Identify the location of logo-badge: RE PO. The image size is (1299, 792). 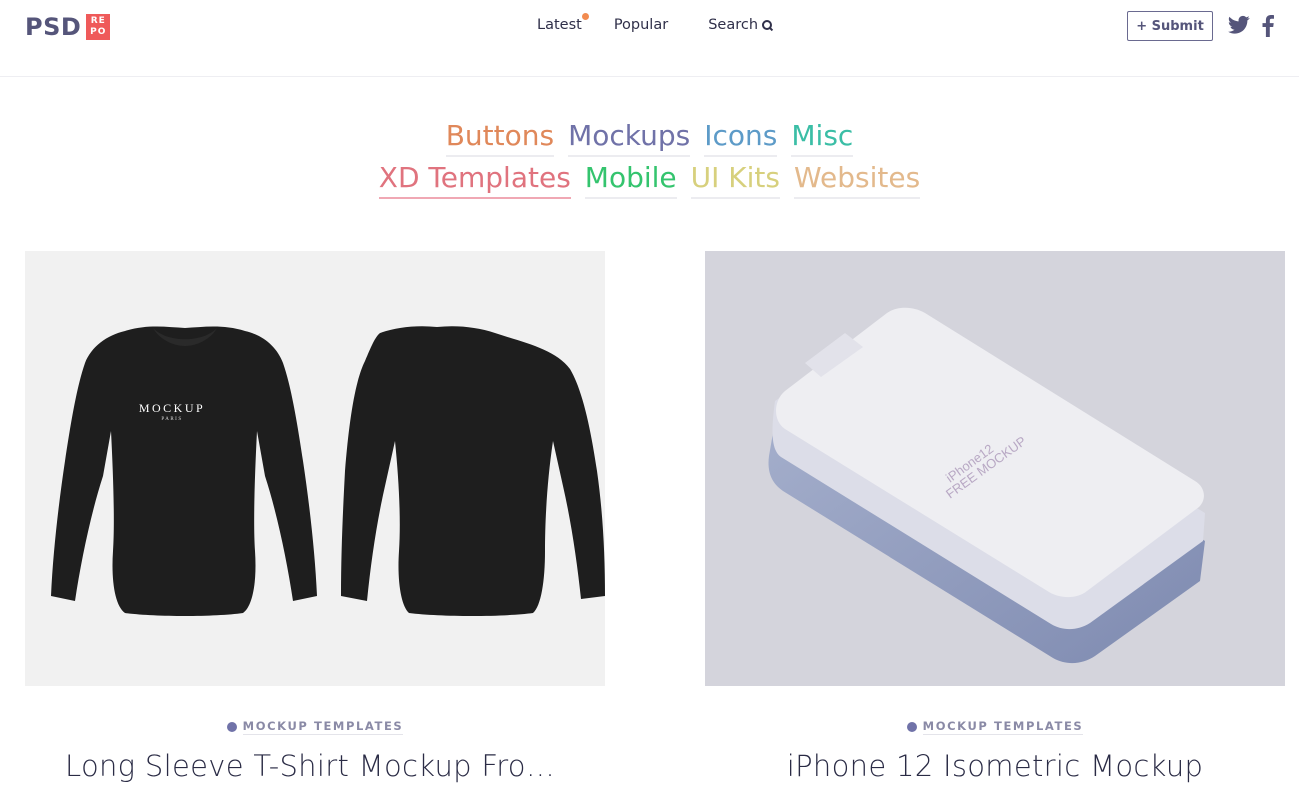
(98, 27).